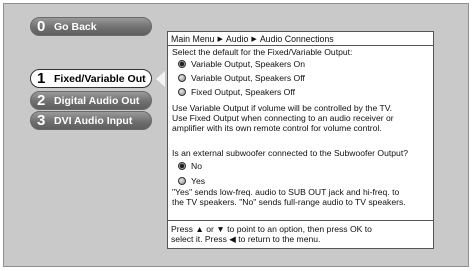 The height and width of the screenshot is (271, 474). I want to click on option-label: No, so click(196, 166).